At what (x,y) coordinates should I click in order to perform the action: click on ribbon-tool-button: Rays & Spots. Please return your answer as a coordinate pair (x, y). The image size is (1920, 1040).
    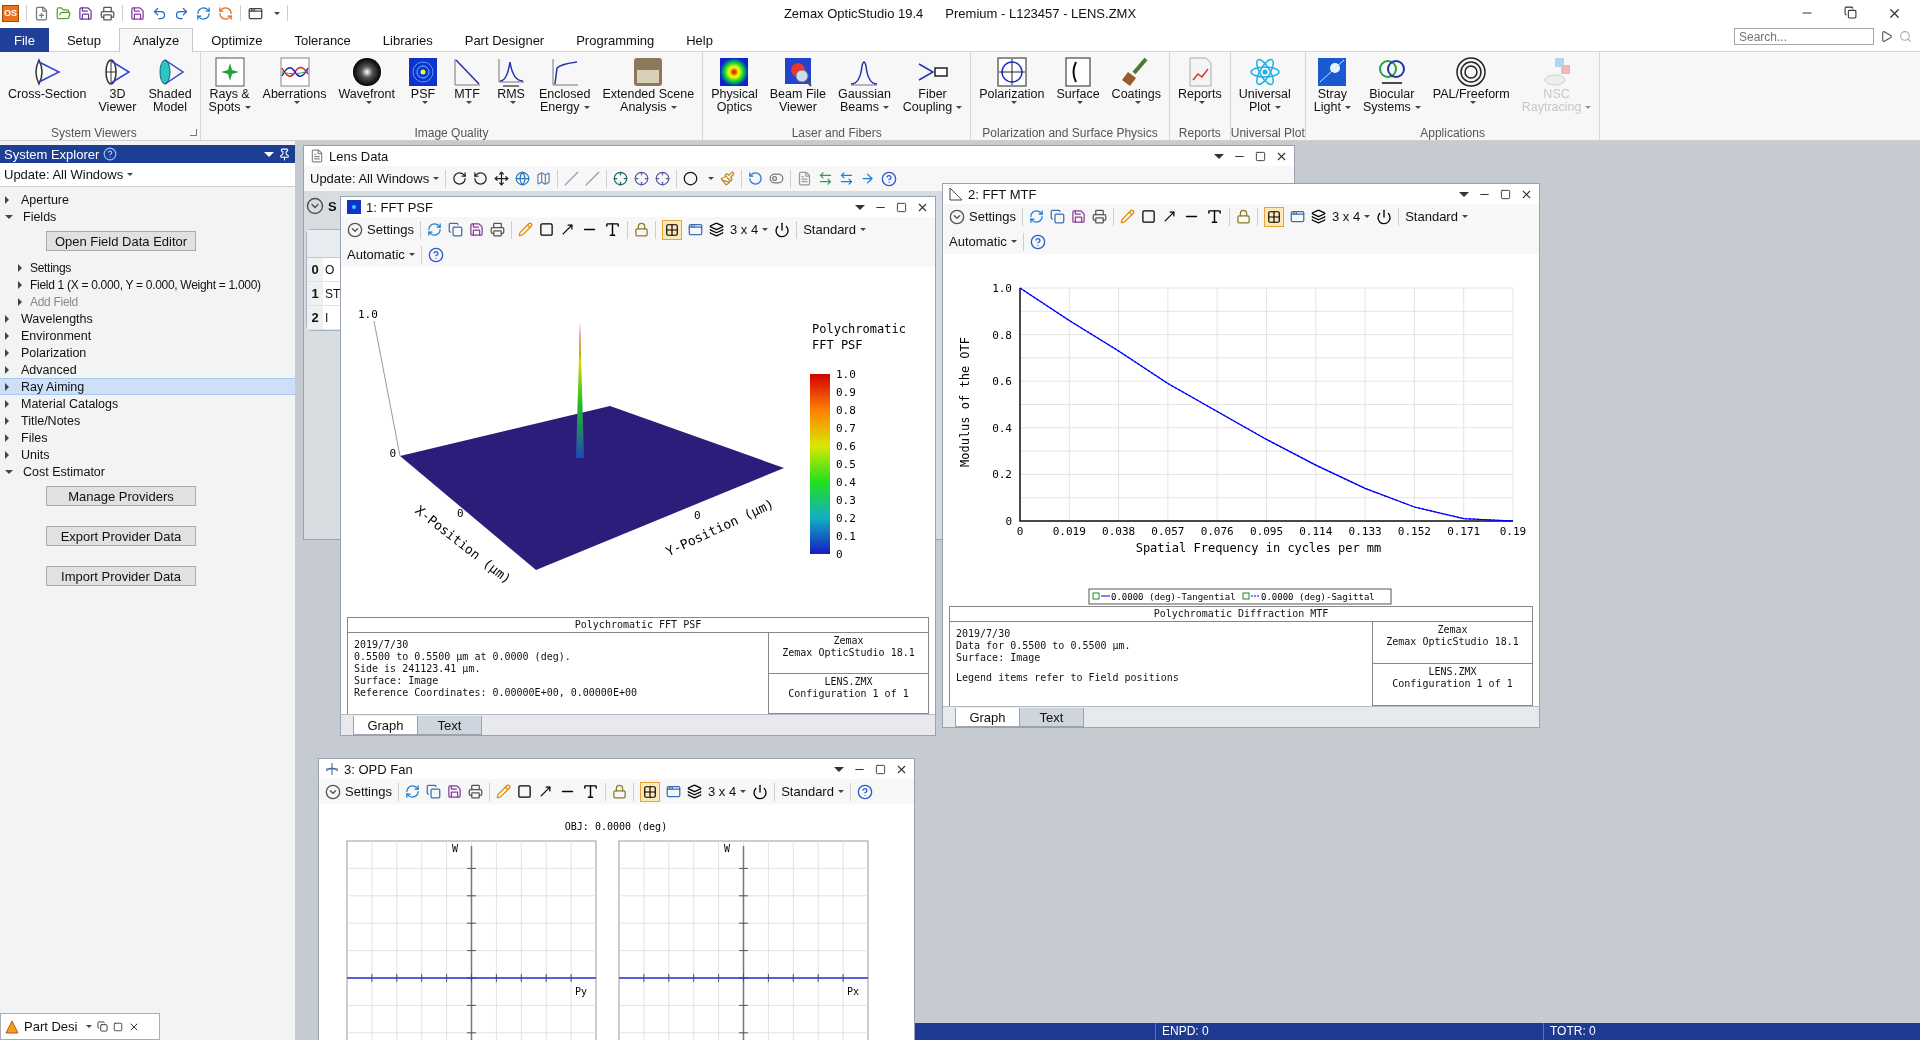
    Looking at the image, I should click on (229, 85).